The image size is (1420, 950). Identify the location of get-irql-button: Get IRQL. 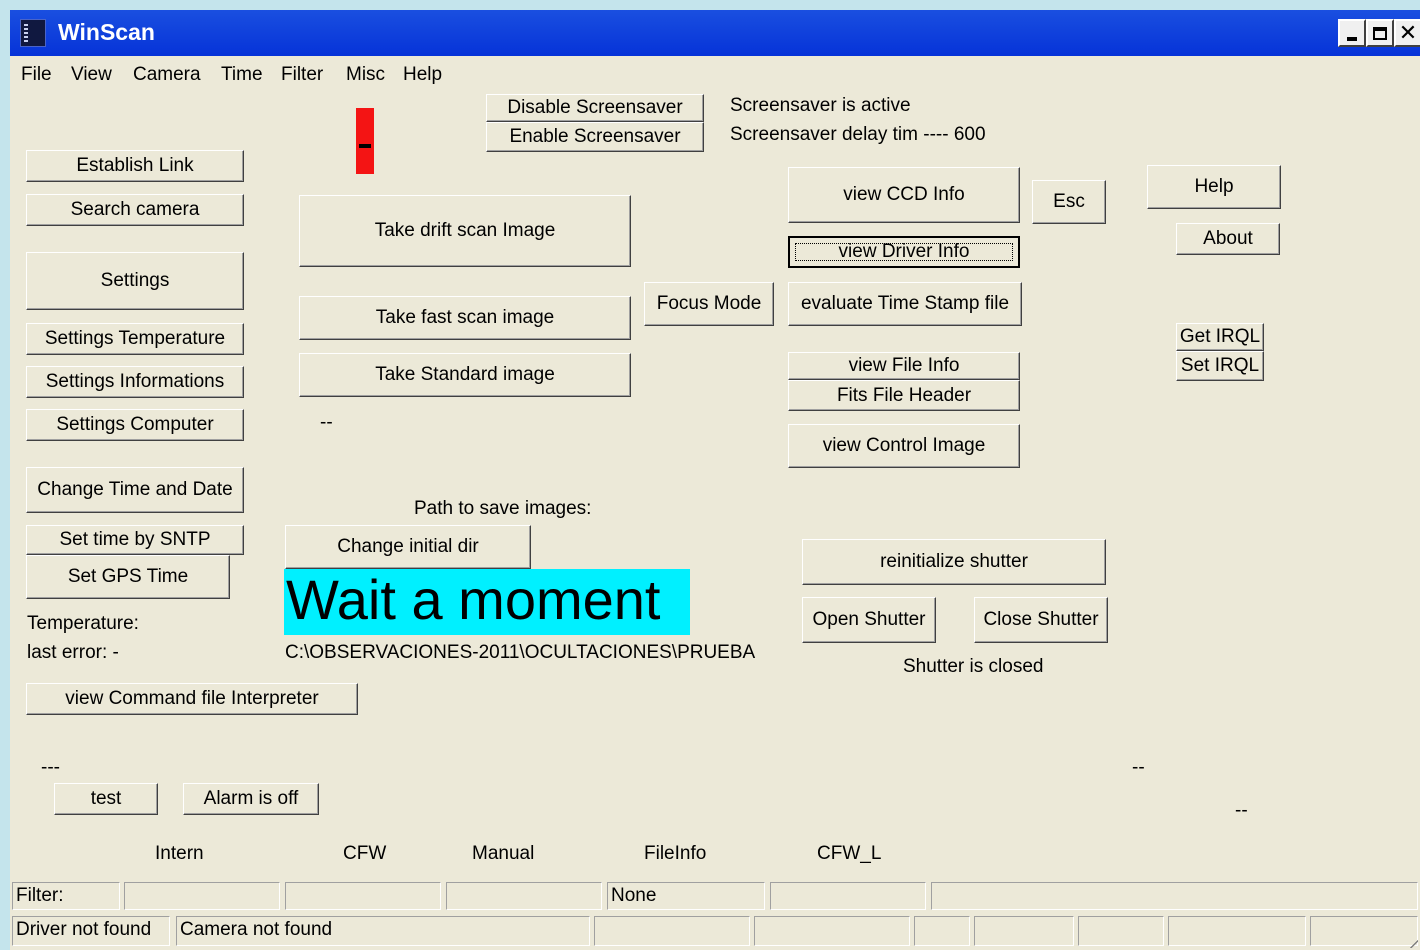
(1220, 337).